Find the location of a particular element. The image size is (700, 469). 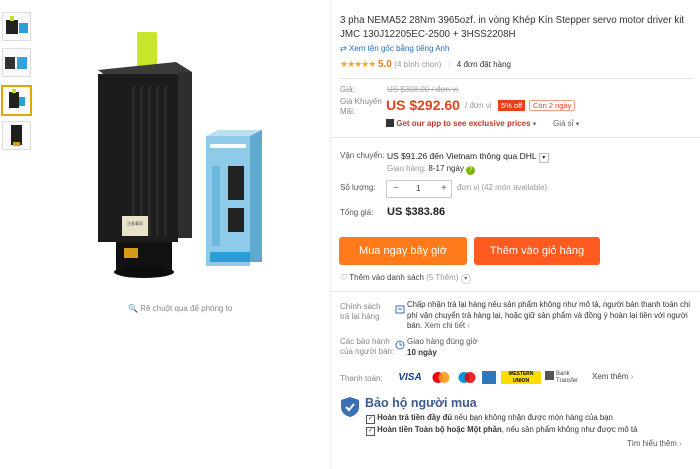

app-offer-link: Get our app to see exclusive prices ▾ is located at coordinates (461, 123).